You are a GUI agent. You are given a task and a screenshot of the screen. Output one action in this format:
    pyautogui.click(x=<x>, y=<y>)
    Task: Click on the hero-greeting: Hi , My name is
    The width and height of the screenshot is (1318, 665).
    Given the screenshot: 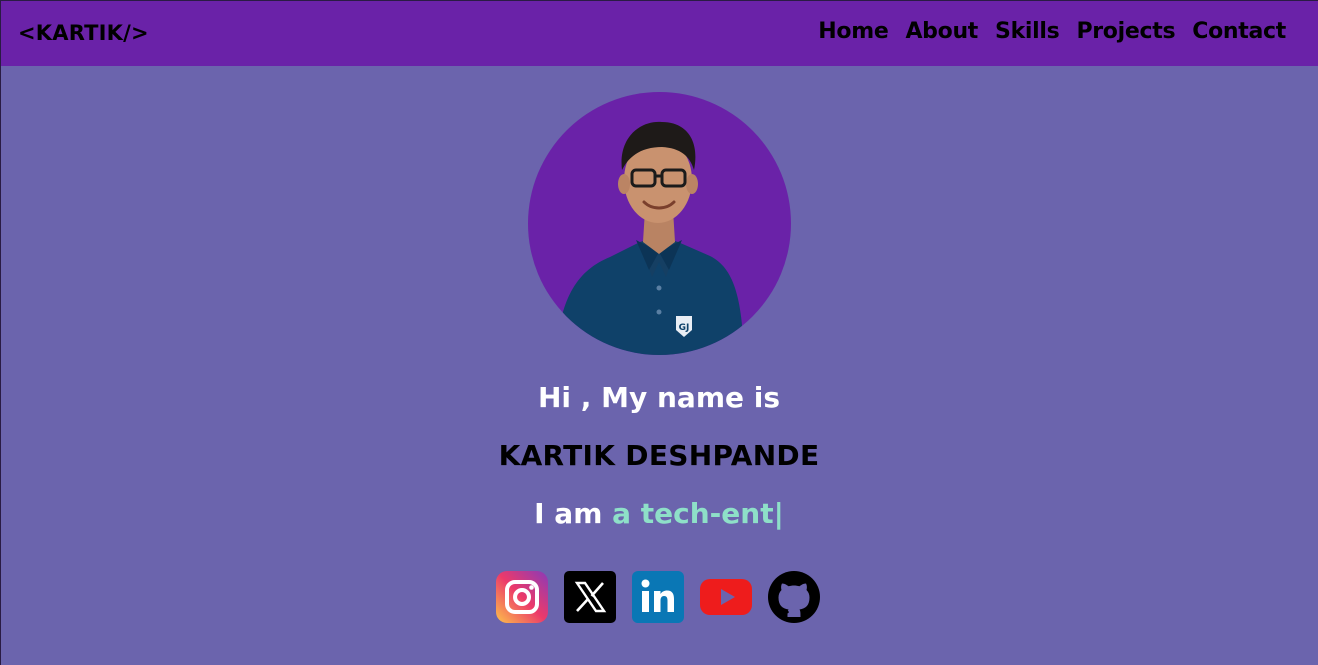 What is the action you would take?
    pyautogui.click(x=659, y=397)
    